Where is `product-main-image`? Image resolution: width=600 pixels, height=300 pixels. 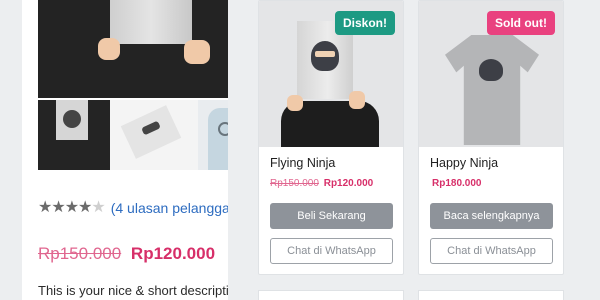 product-main-image is located at coordinates (133, 49).